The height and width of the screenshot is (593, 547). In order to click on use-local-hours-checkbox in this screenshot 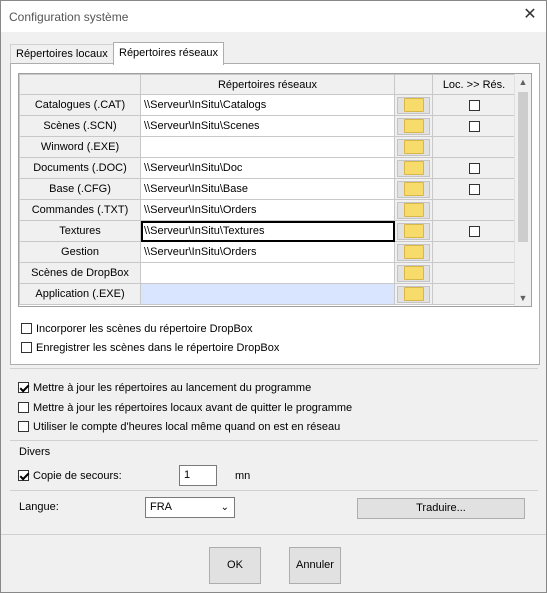, I will do `click(23, 426)`.